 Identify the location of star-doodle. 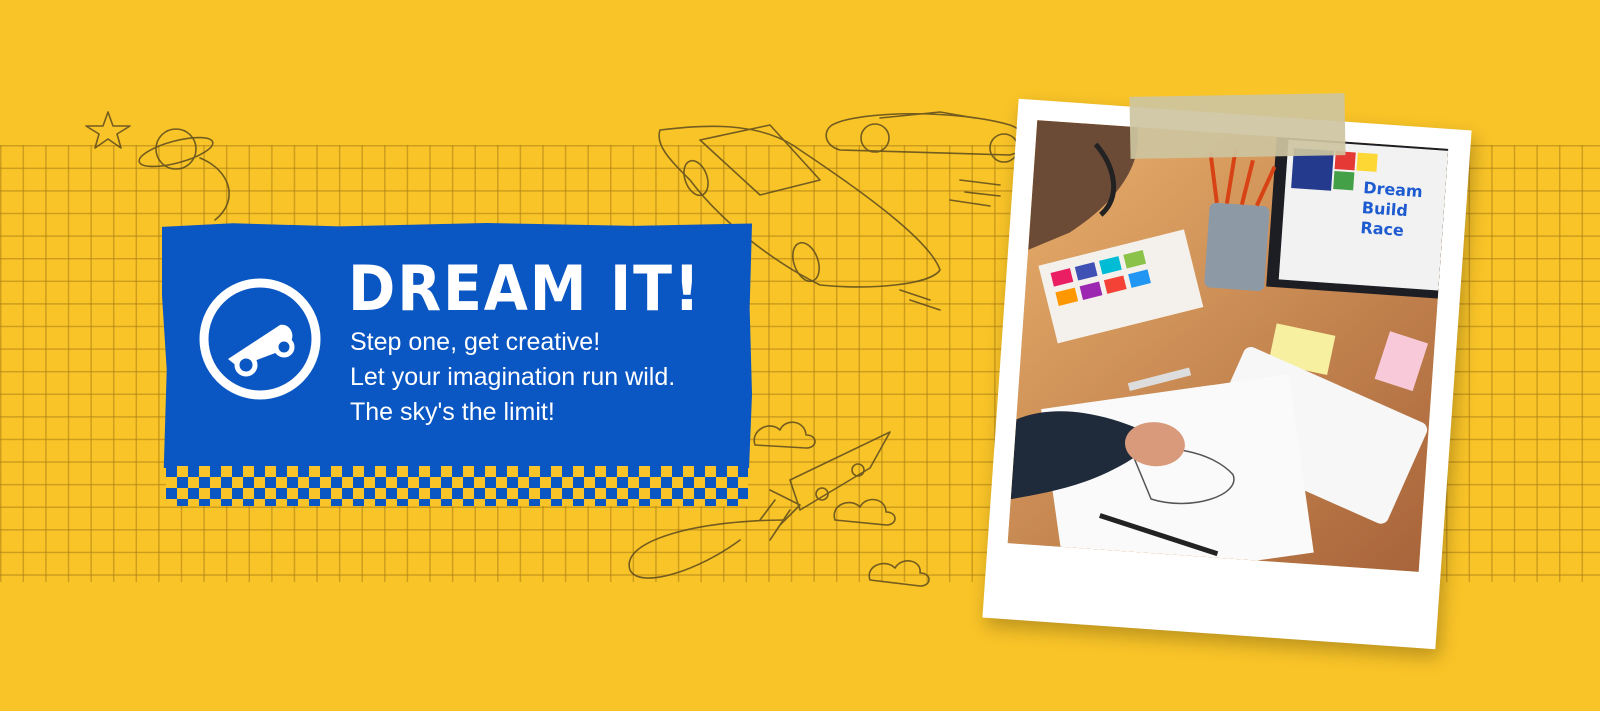
(108, 130).